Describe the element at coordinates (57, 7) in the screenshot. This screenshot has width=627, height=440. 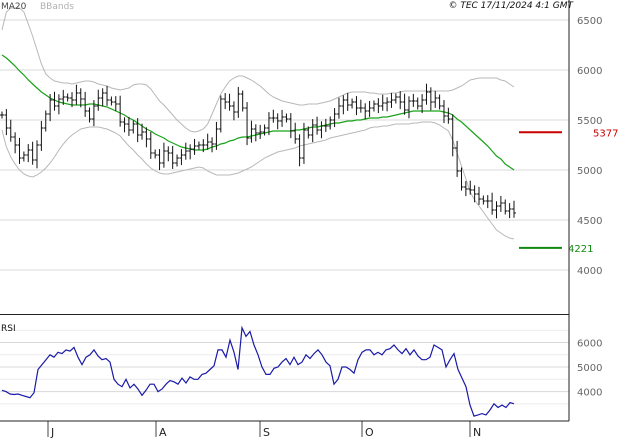
I see `legend-bbands: BBands` at that location.